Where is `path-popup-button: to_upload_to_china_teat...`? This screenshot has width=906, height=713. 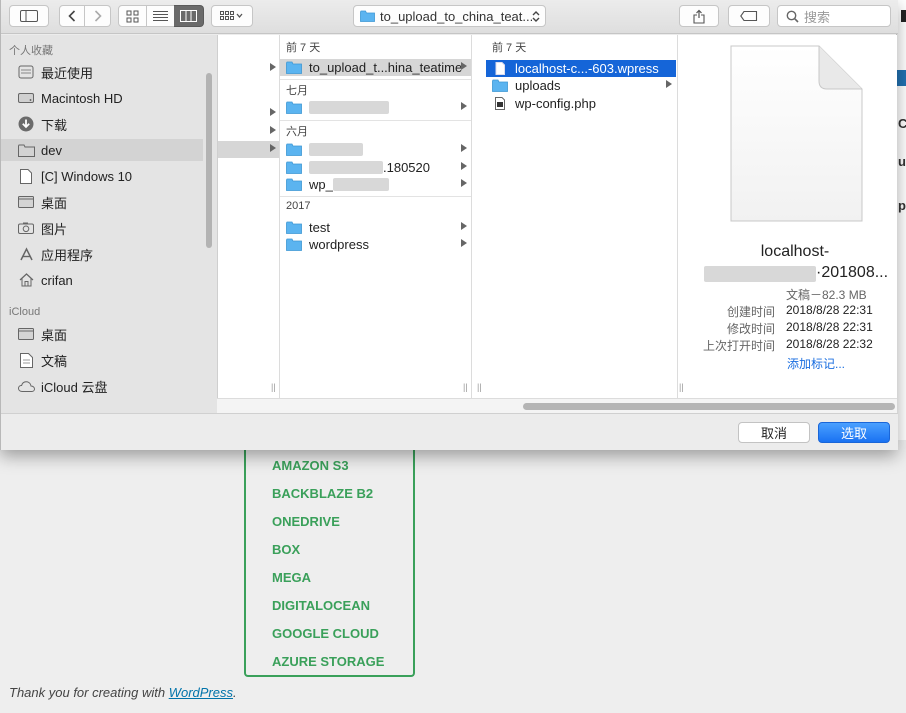 path-popup-button: to_upload_to_china_teat... is located at coordinates (449, 16).